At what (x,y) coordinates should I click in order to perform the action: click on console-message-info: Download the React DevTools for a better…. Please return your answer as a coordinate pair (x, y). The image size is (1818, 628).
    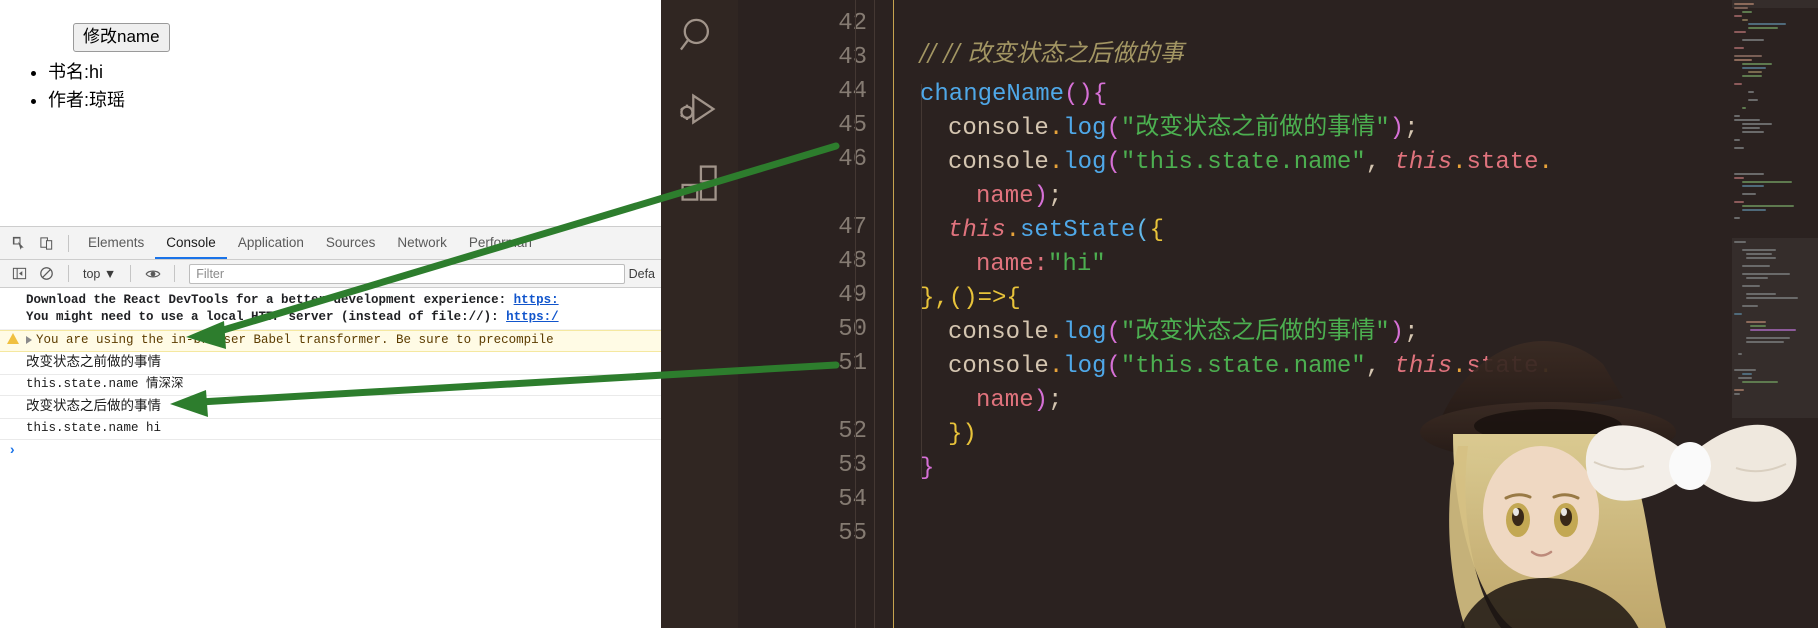
    Looking at the image, I should click on (330, 309).